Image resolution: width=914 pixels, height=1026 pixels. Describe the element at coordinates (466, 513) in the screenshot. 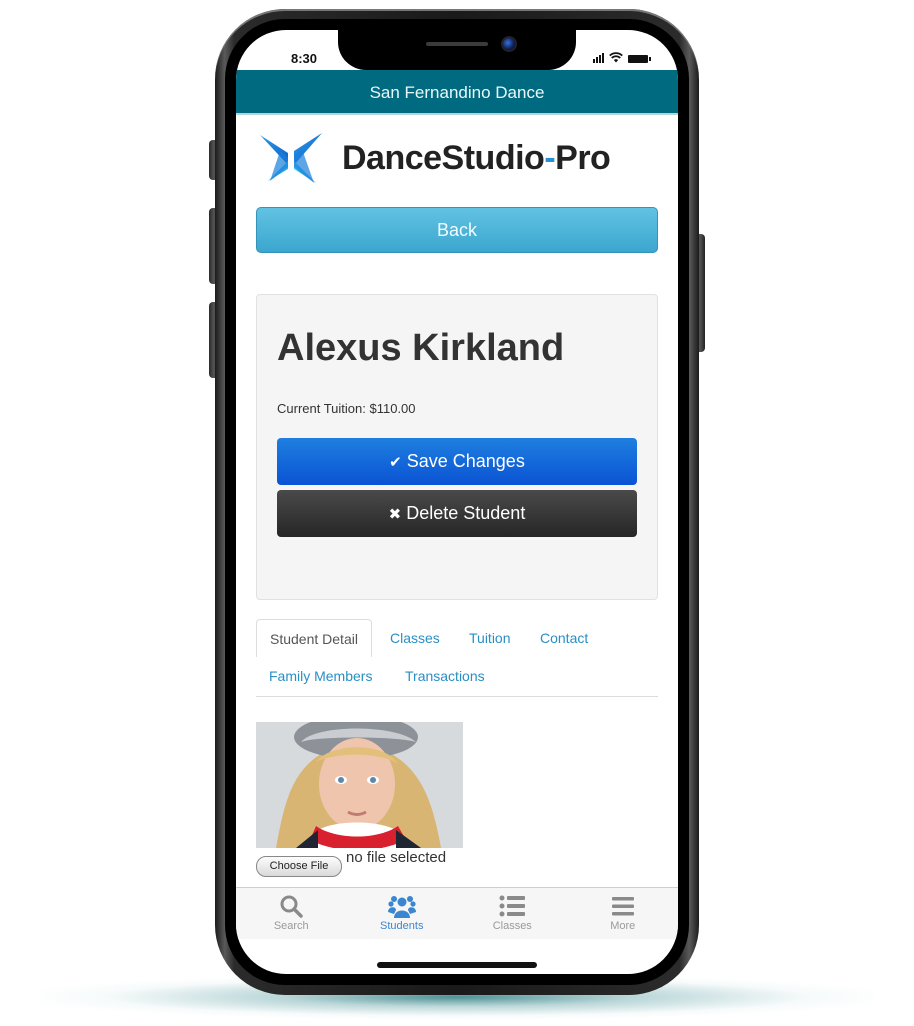

I see `delete-student-label: Delete Student` at that location.